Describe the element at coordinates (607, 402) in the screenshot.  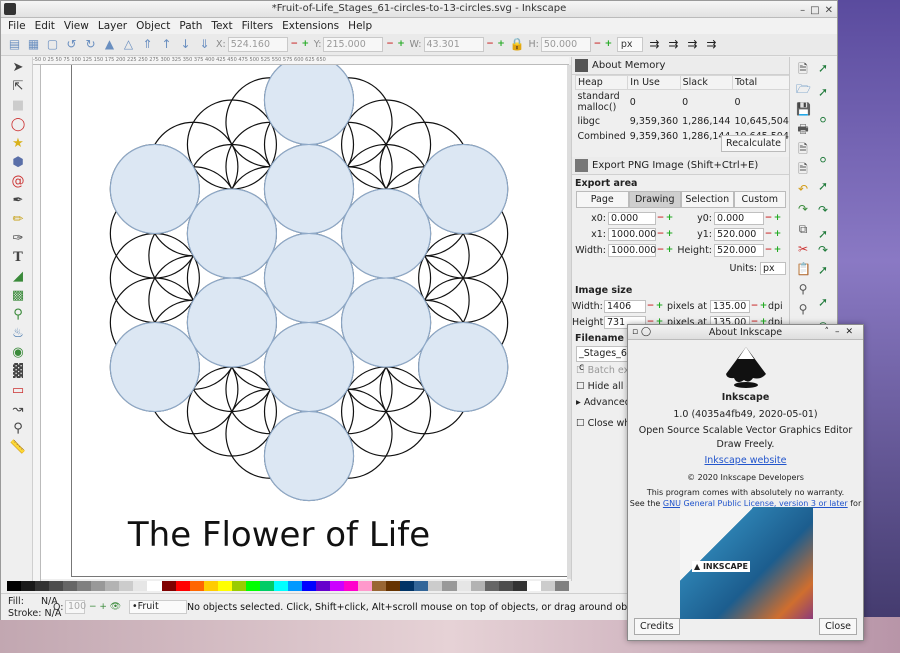
I see `advanced-label: Advanced` at that location.